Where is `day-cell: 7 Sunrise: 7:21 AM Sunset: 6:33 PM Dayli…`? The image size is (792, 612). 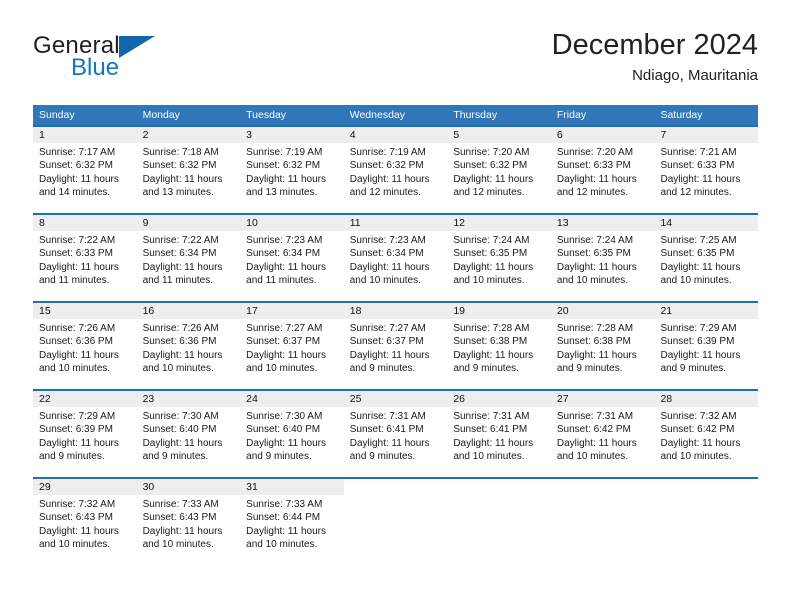
day-cell: 7 Sunrise: 7:21 AM Sunset: 6:33 PM Dayli… is located at coordinates (706, 170).